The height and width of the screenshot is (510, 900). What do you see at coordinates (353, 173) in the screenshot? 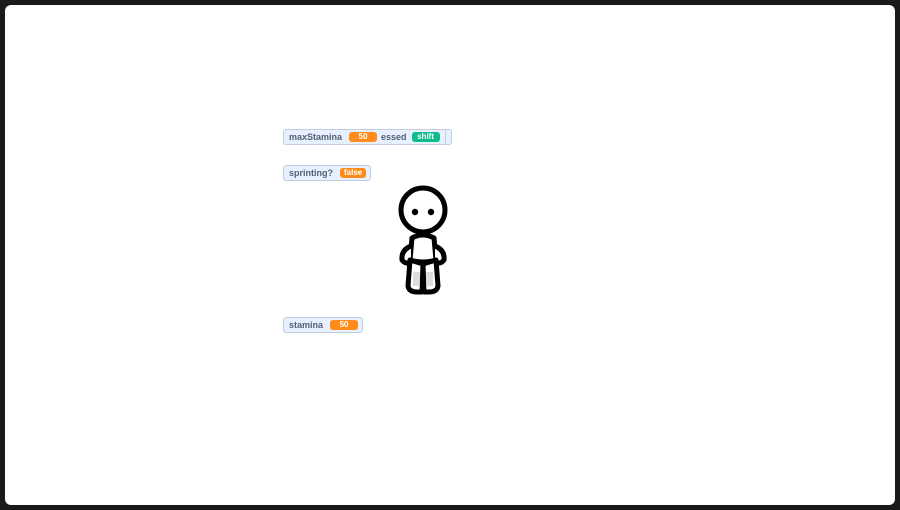
I see `monitor-value: false` at bounding box center [353, 173].